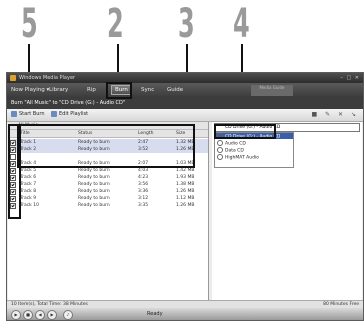 The image size is (364, 321). I want to click on tab-guide: Guide, so click(175, 90).